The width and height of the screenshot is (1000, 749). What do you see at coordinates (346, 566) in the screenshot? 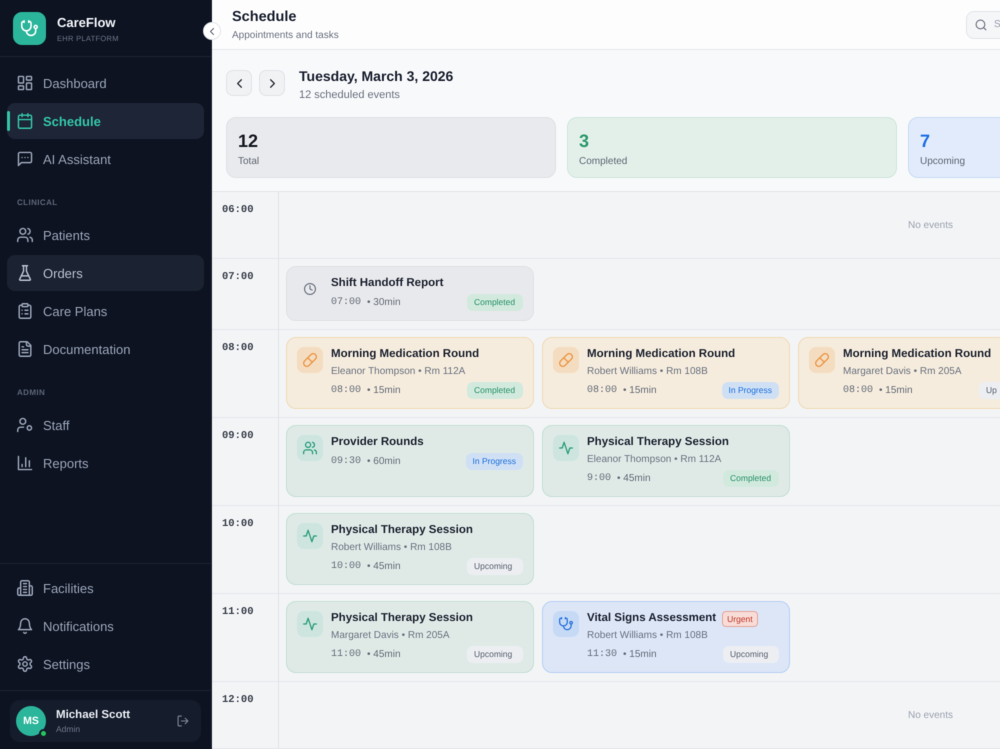
I see `event-time: 10:00` at bounding box center [346, 566].